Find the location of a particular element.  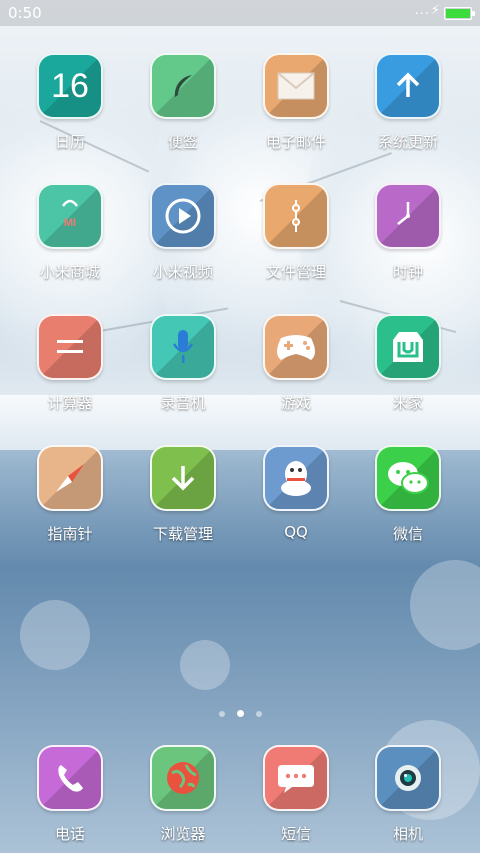

apps-recorder: 录音机 is located at coordinates (183, 363).